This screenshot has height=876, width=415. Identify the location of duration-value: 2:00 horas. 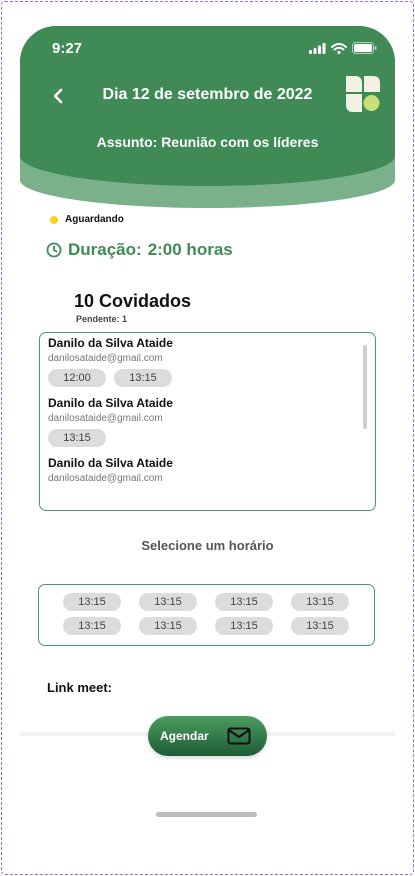
(190, 249).